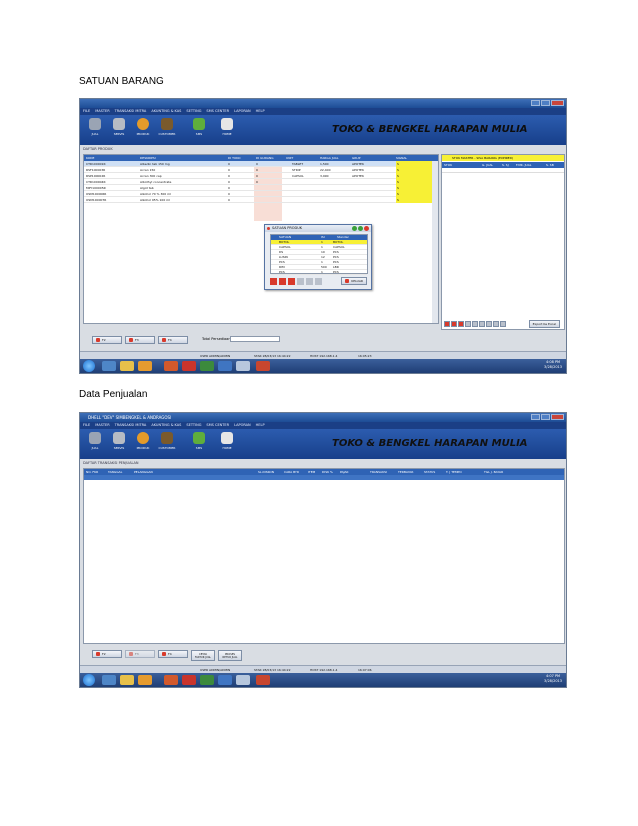  Describe the element at coordinates (255, 339) in the screenshot. I see `total-persediaan-field` at that location.